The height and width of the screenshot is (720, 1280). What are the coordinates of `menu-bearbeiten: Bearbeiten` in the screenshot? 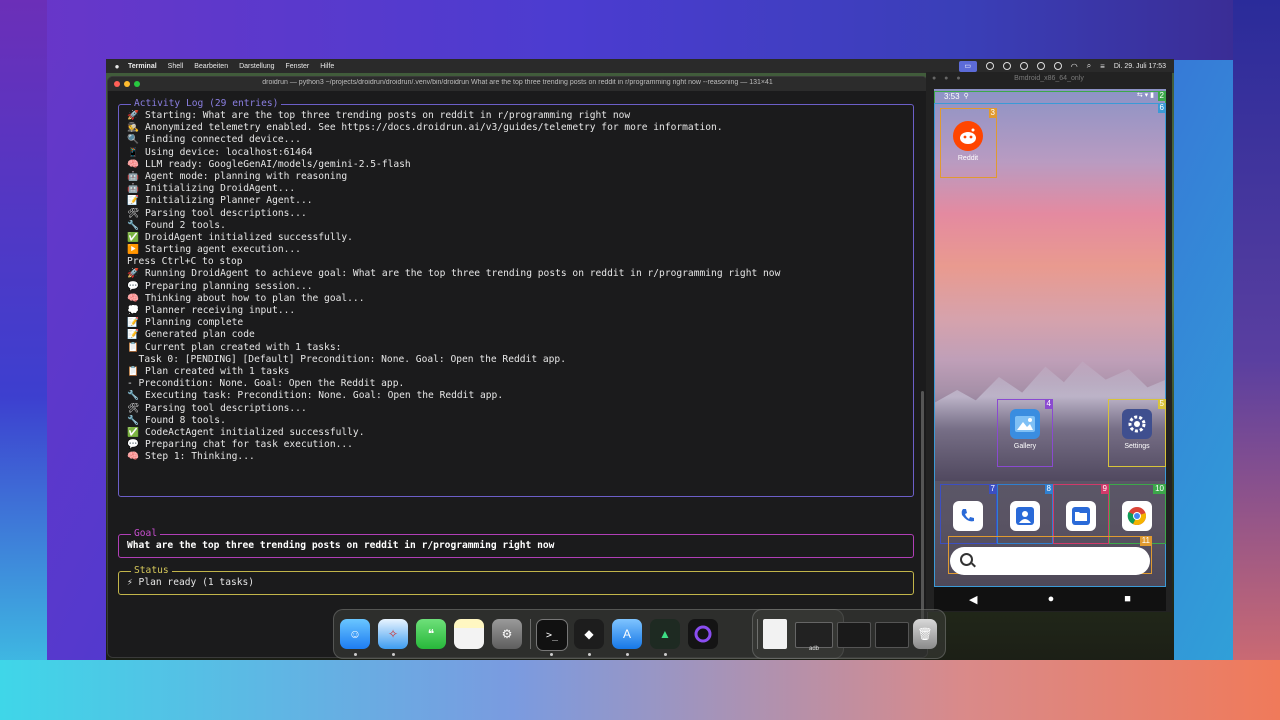 It's located at (211, 66).